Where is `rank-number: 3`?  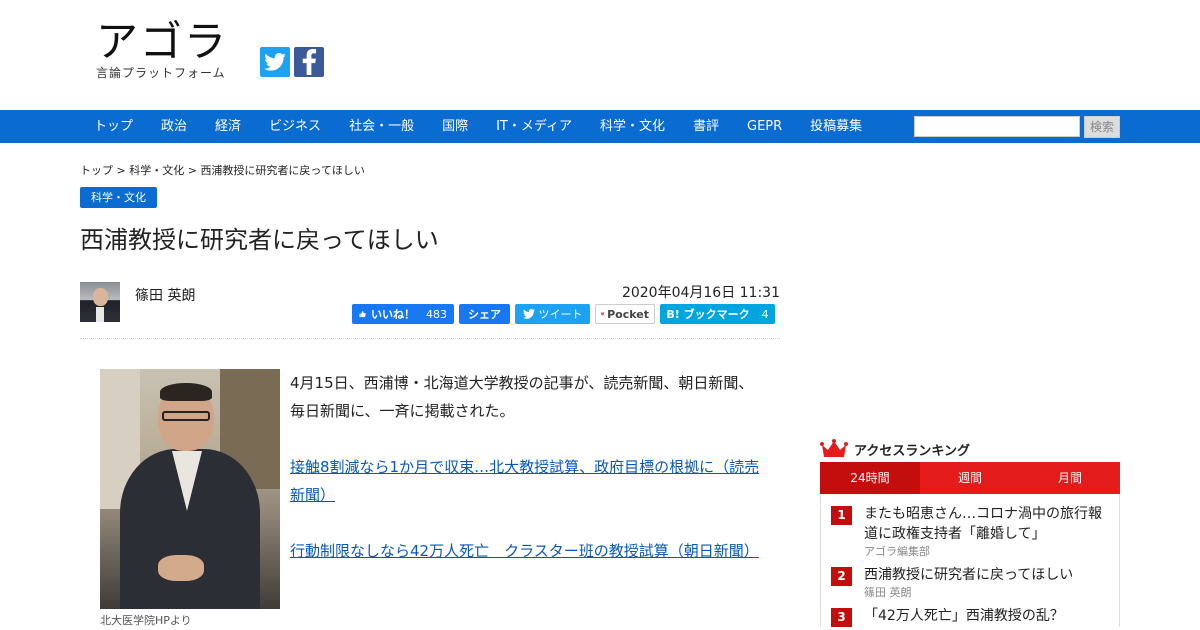 rank-number: 3 is located at coordinates (841, 617).